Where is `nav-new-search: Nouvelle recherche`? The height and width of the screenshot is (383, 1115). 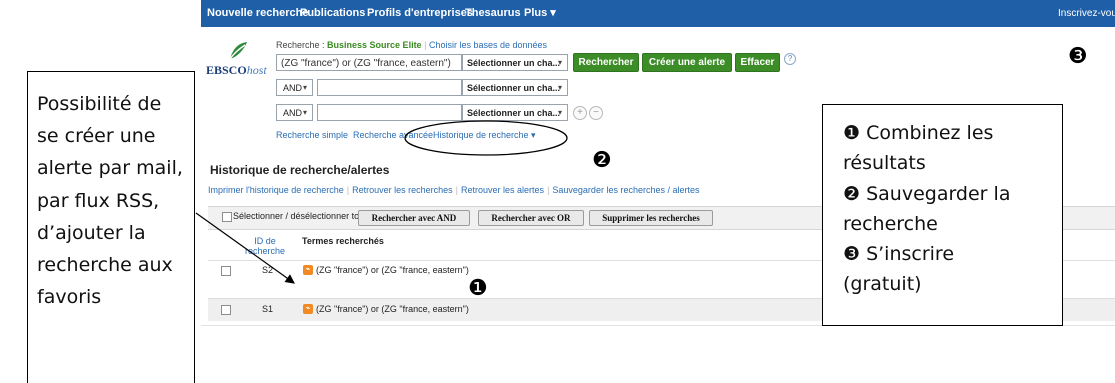 nav-new-search: Nouvelle recherche is located at coordinates (258, 13).